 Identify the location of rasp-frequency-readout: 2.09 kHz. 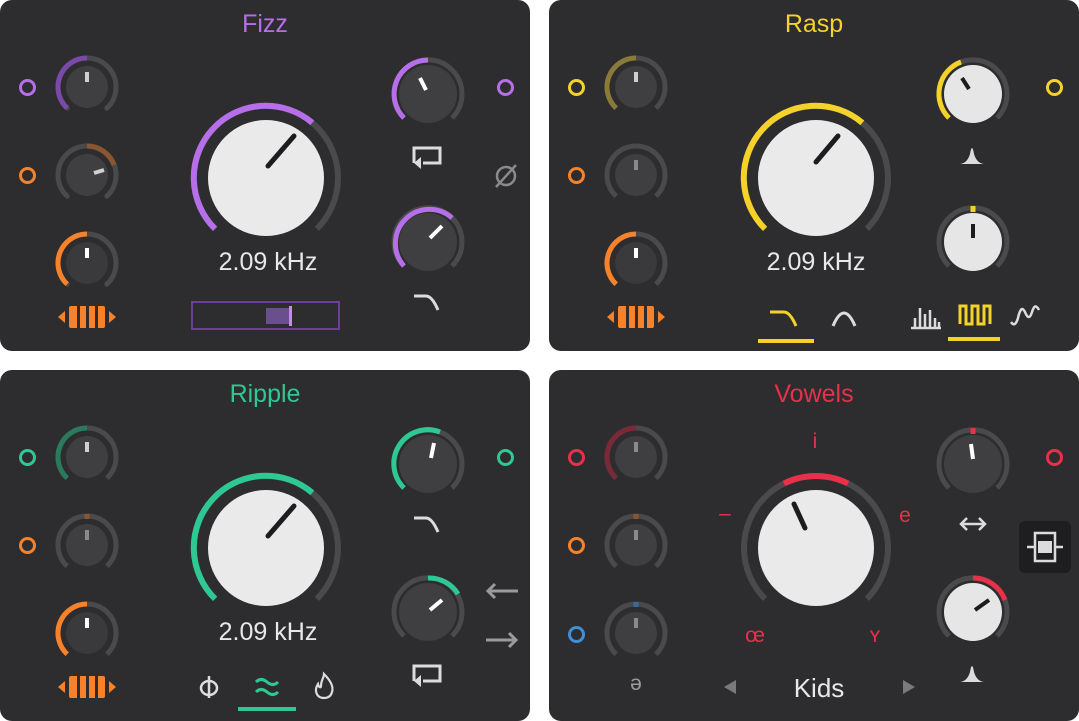
(816, 262).